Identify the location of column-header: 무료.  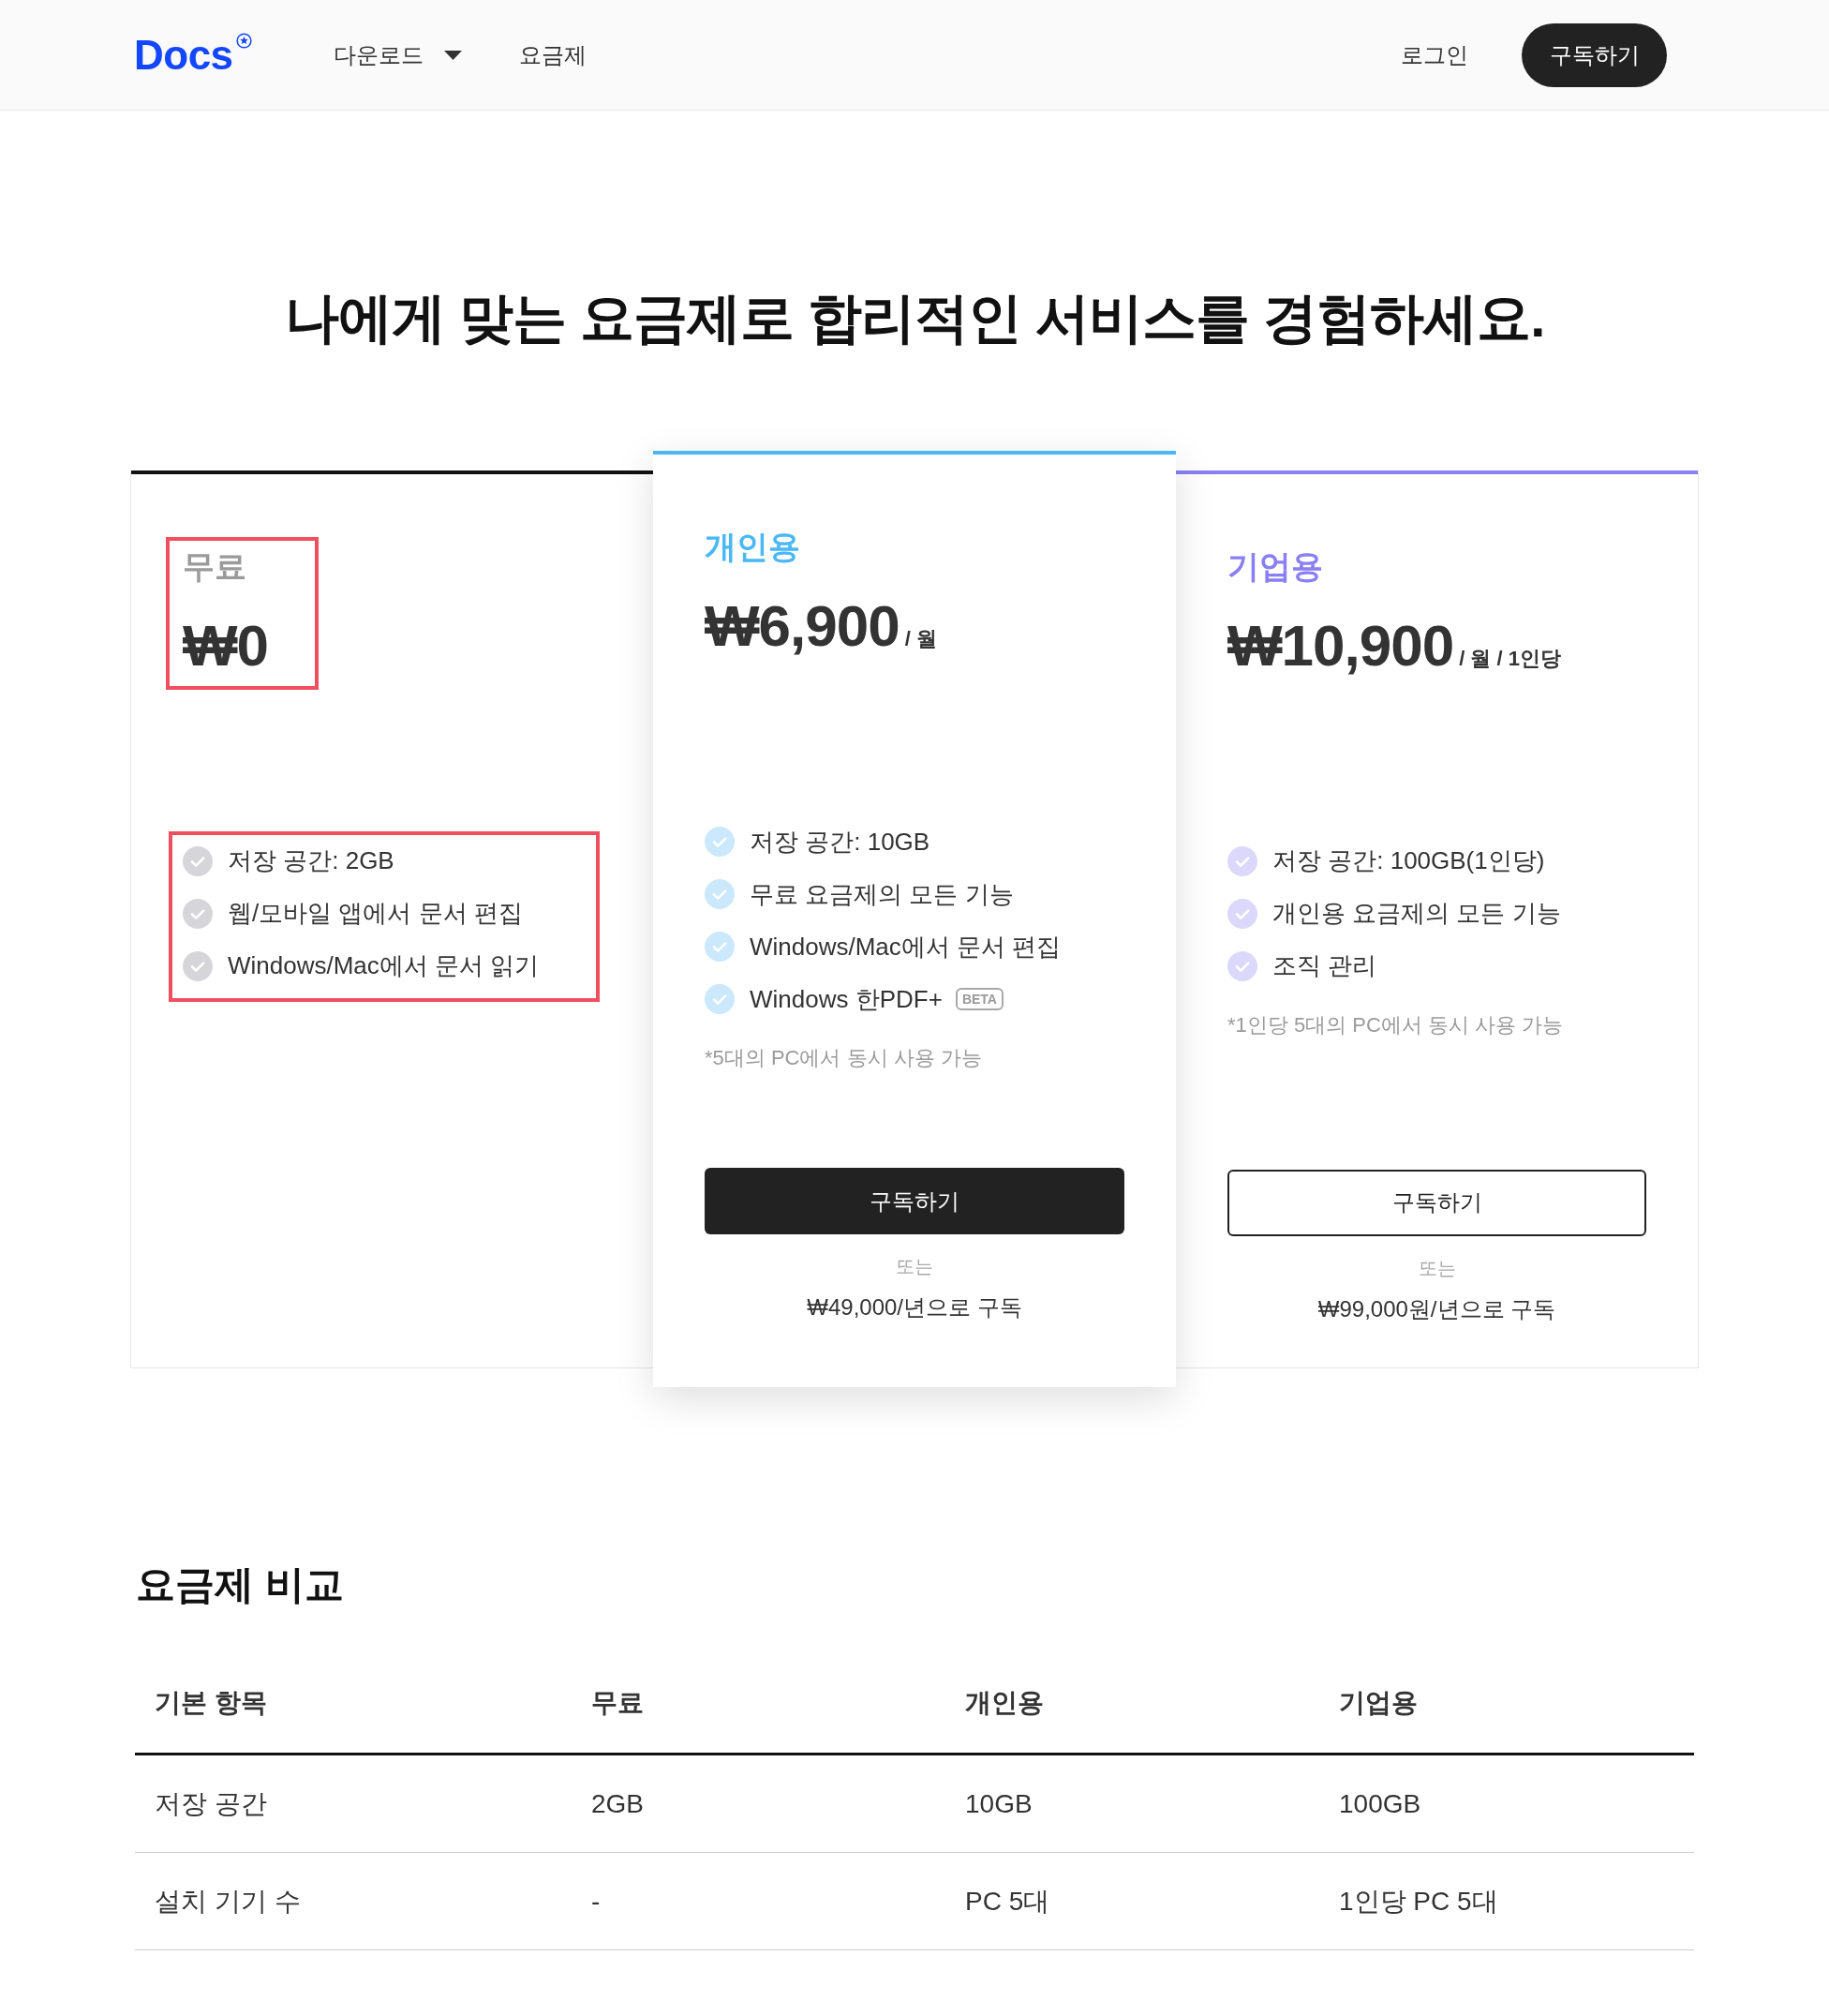
(617, 1703).